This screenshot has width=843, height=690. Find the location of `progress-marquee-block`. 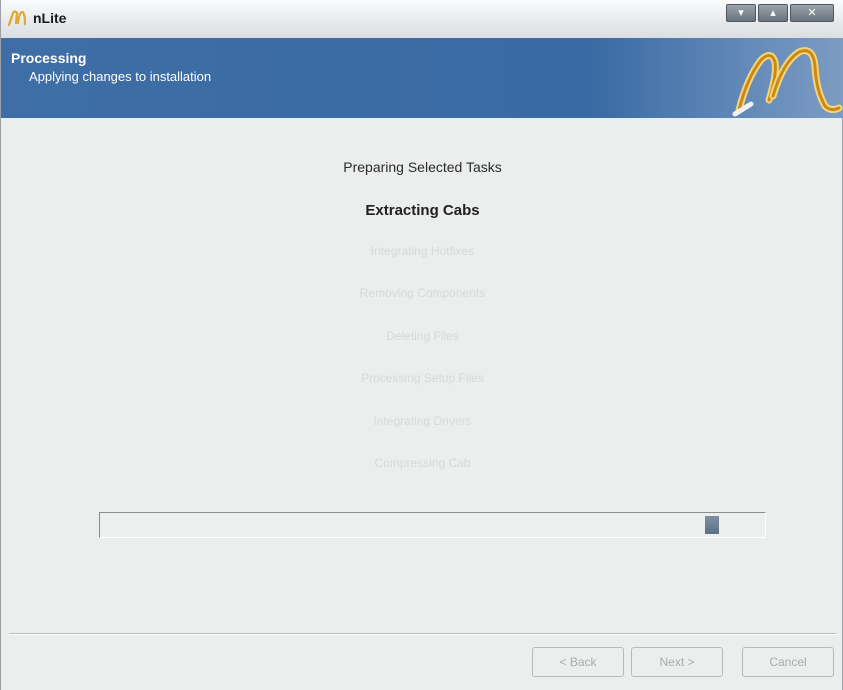

progress-marquee-block is located at coordinates (712, 525).